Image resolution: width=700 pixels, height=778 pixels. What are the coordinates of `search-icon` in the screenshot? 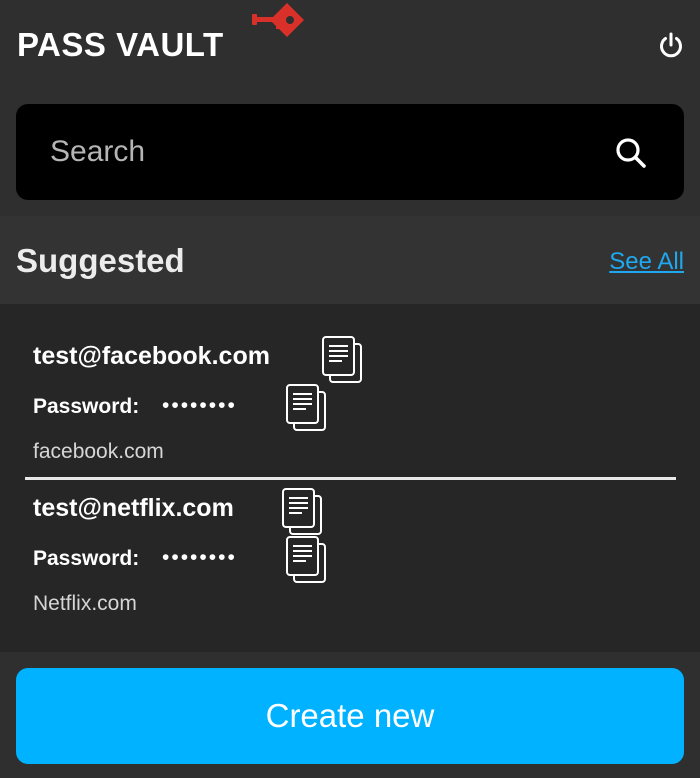 It's located at (631, 153).